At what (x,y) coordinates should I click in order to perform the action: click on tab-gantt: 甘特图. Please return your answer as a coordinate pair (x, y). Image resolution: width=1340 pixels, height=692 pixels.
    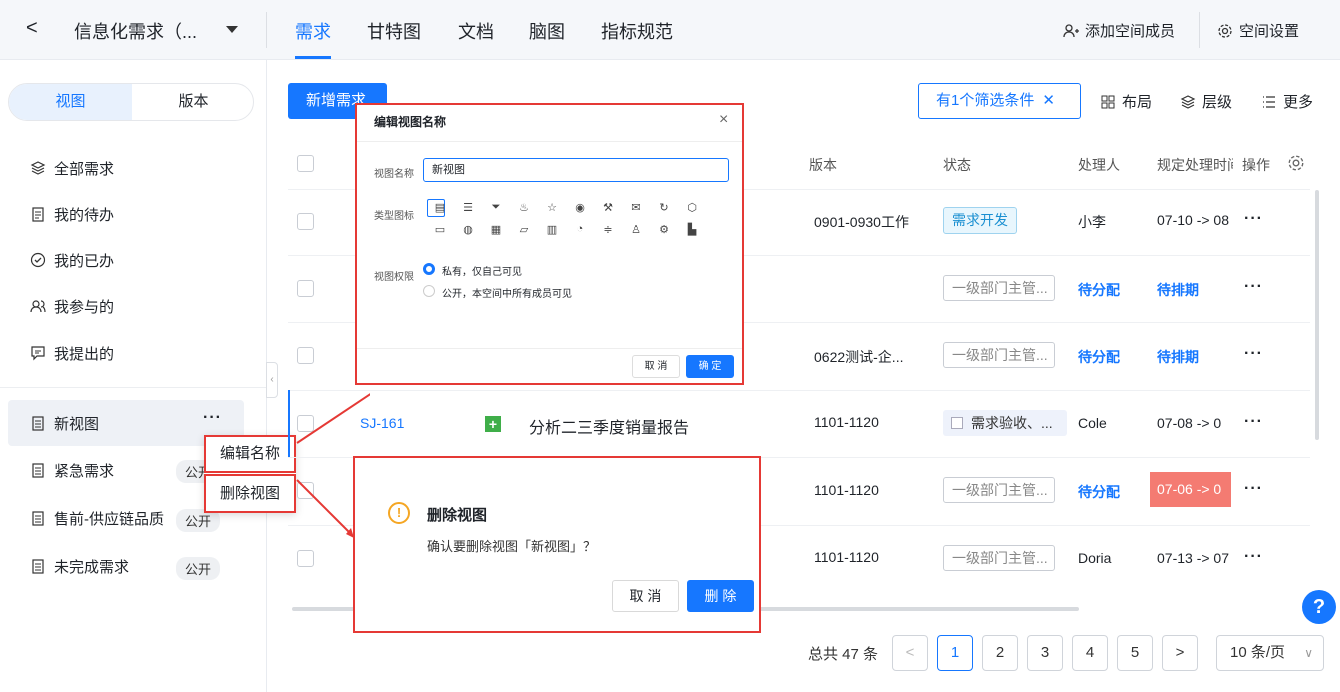
    Looking at the image, I should click on (394, 31).